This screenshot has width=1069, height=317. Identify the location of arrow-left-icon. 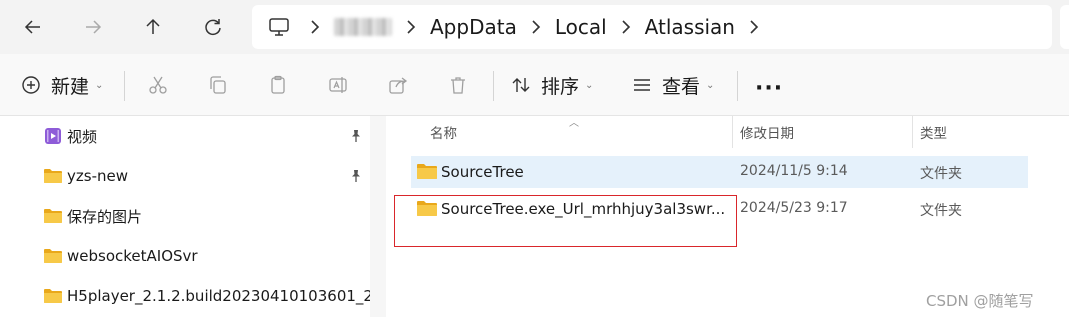
(32, 27).